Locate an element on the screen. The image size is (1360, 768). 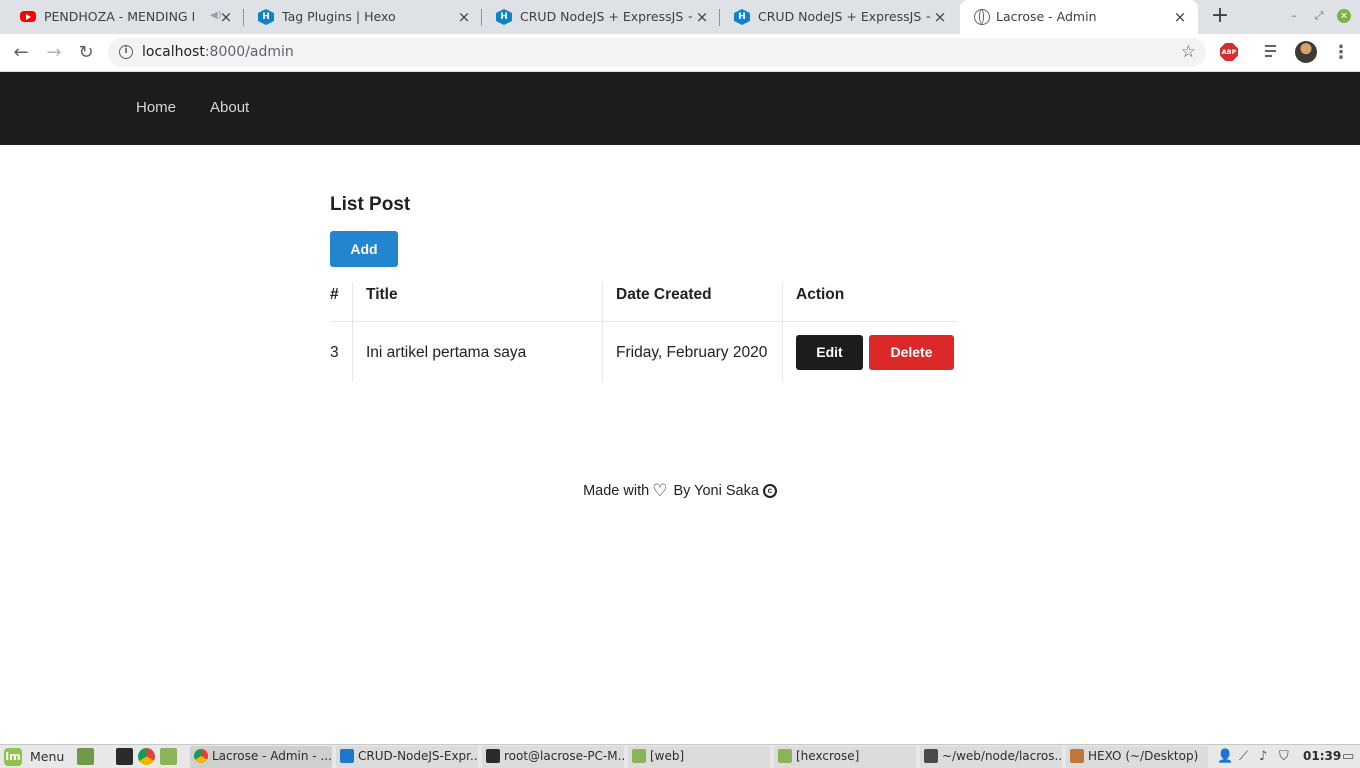
nav-link-about: About is located at coordinates (229, 107).